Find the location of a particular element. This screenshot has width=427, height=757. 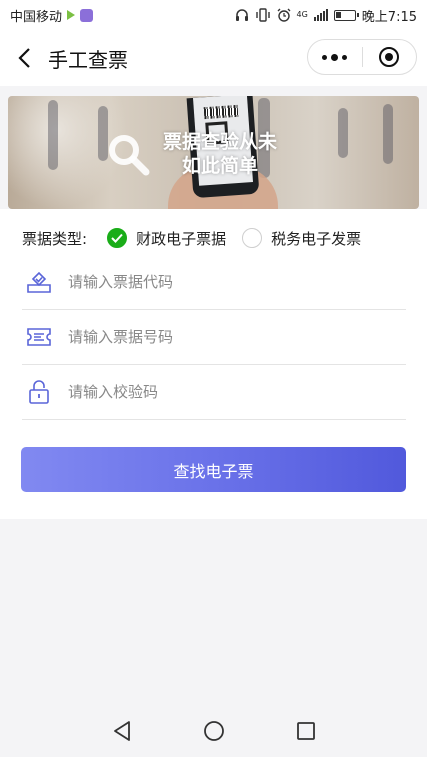

more-options-button is located at coordinates (335, 57).